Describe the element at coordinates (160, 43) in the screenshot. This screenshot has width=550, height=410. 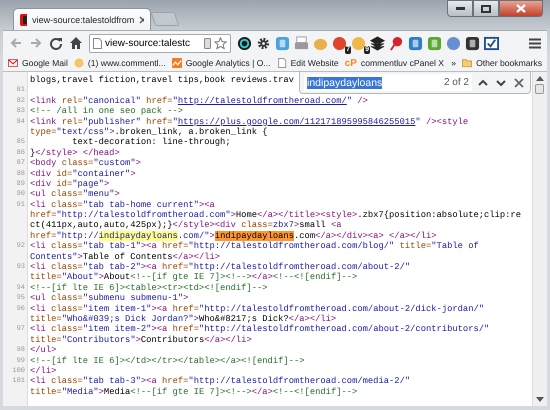
I see `address-field: view-source:talestc` at that location.